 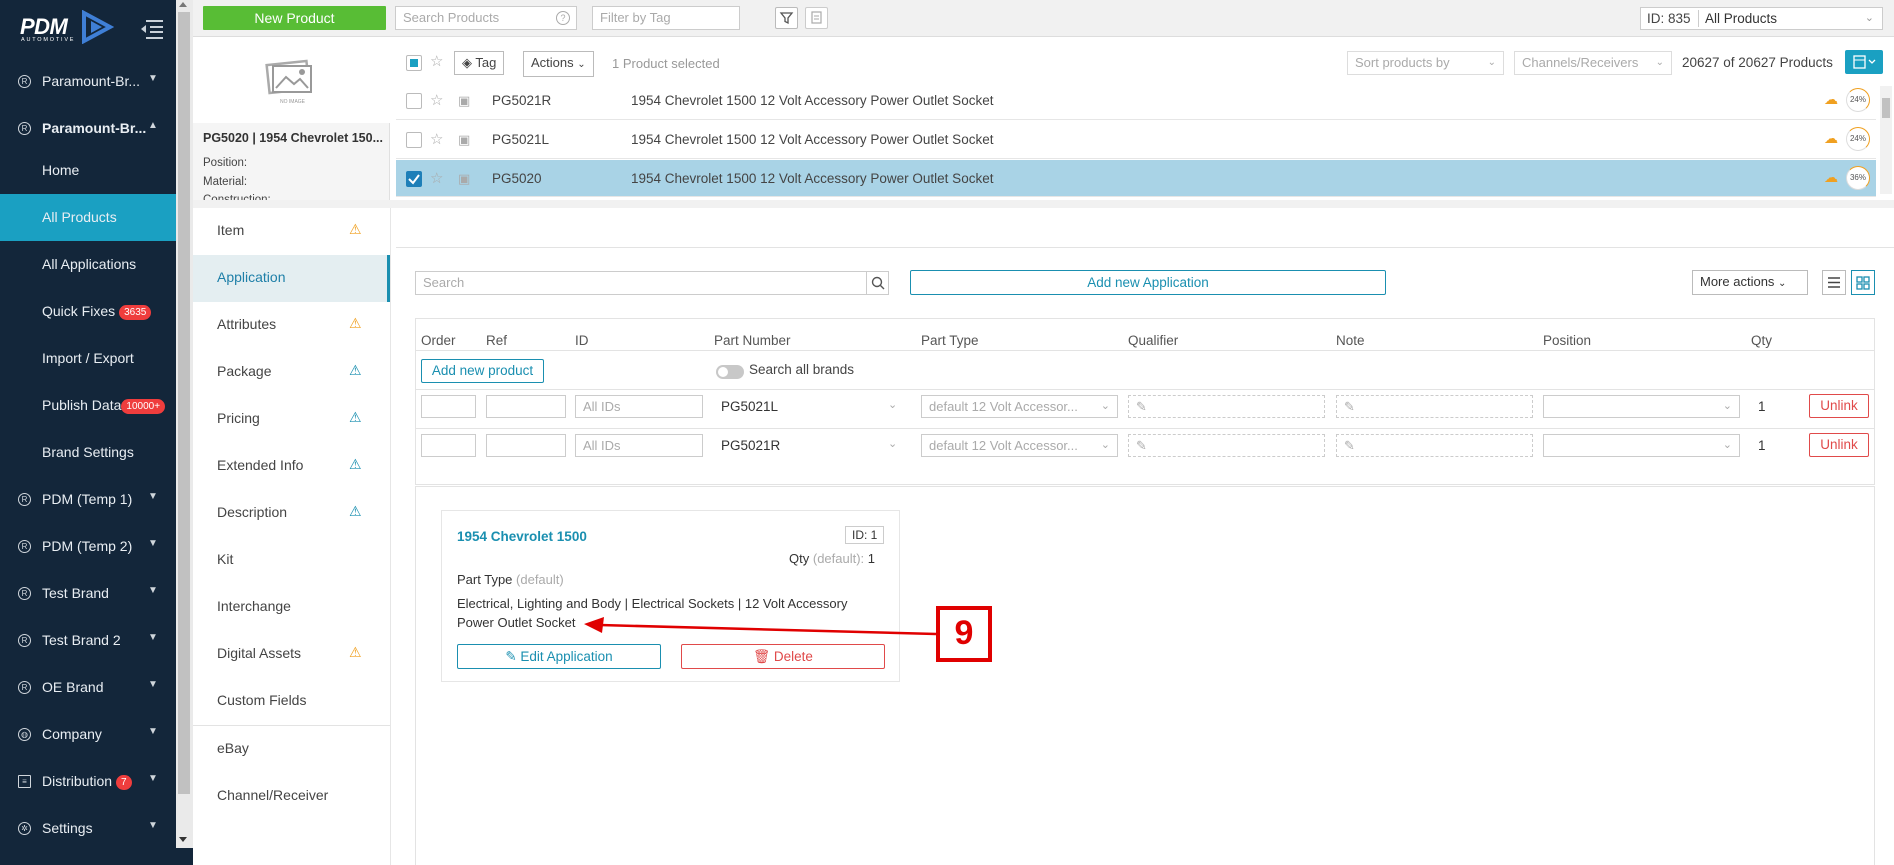 I want to click on sidebar-brand-paramount-1: R Paramount-Br... ▼, so click(x=88, y=81).